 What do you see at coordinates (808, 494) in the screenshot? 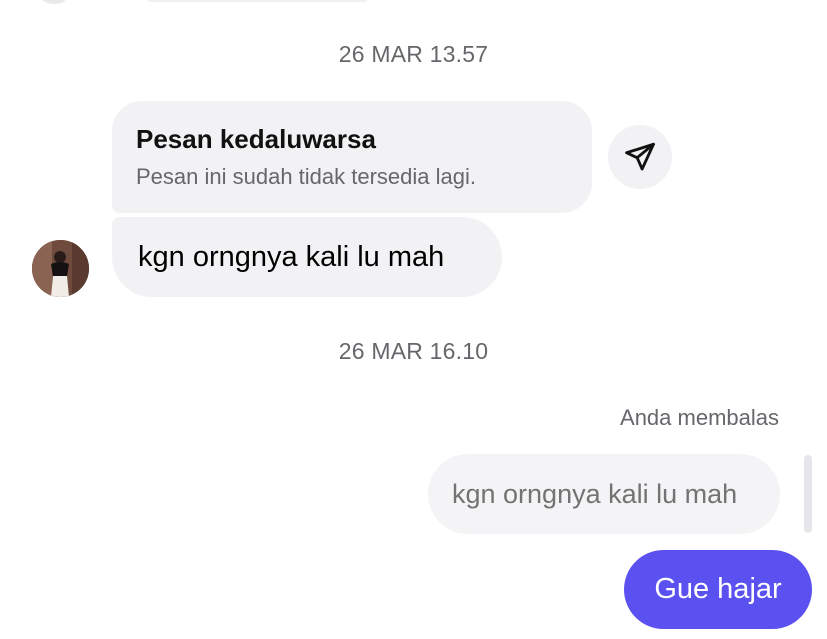
I see `reply-indicator-bar` at bounding box center [808, 494].